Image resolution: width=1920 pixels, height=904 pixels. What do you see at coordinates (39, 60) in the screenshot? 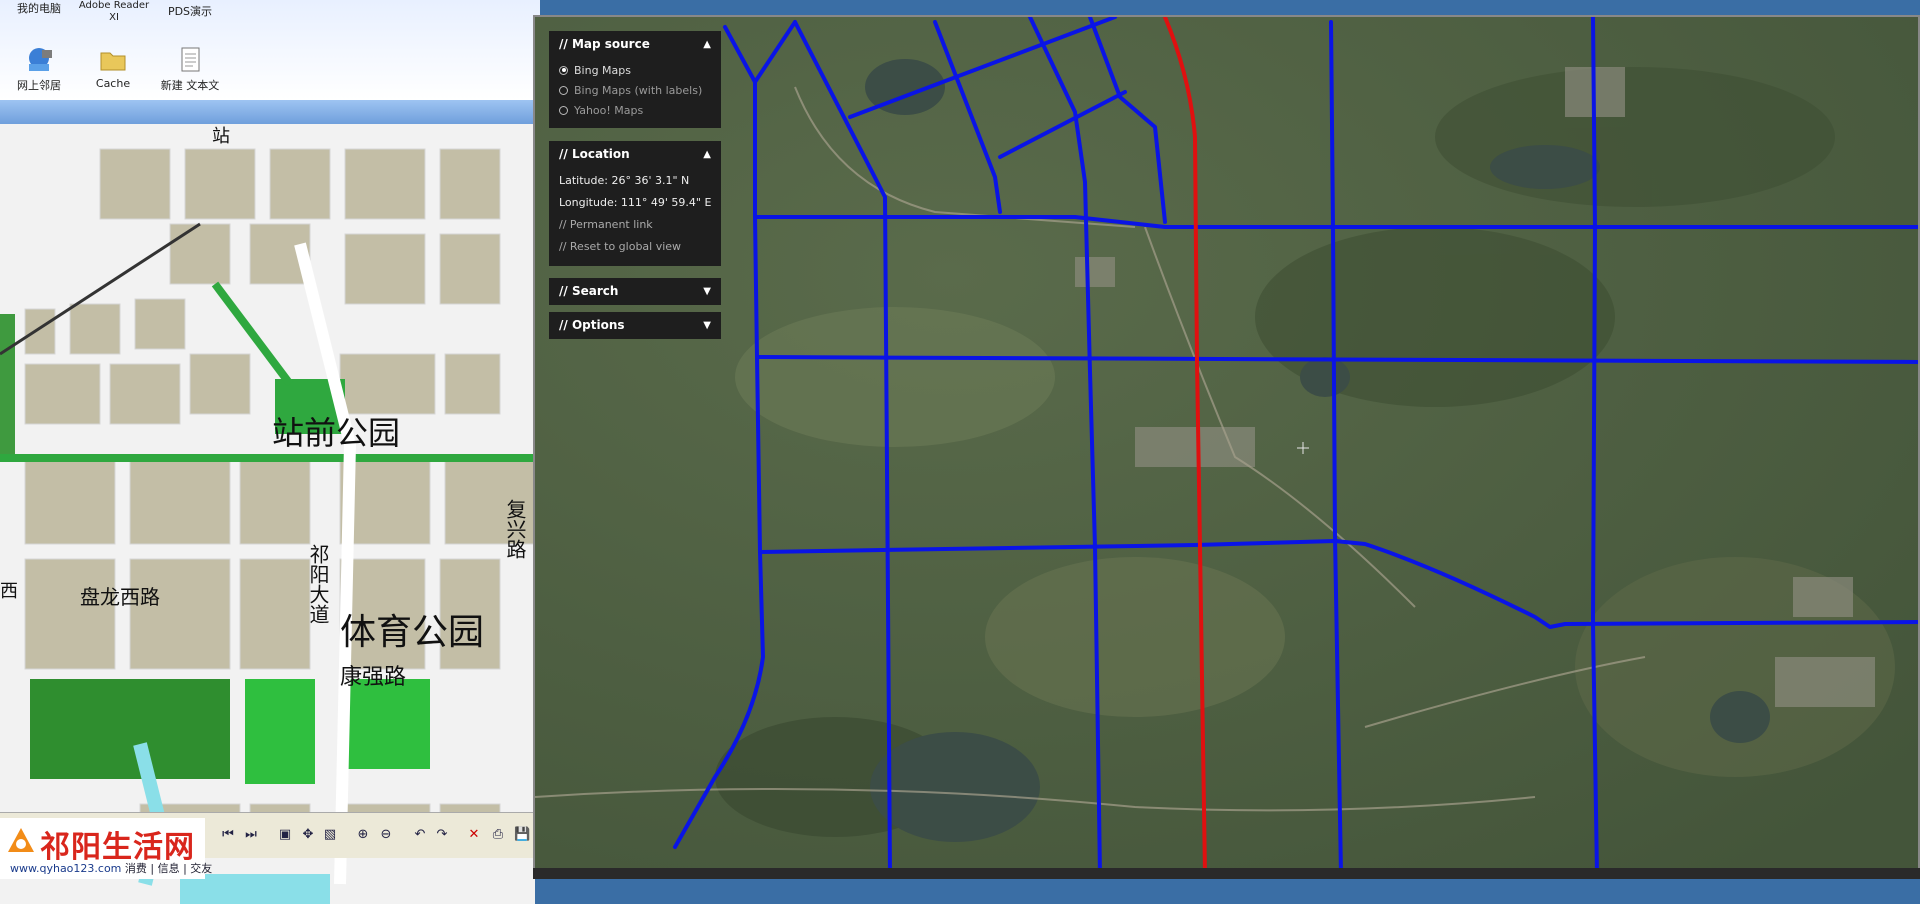
I see `network-places-icon` at bounding box center [39, 60].